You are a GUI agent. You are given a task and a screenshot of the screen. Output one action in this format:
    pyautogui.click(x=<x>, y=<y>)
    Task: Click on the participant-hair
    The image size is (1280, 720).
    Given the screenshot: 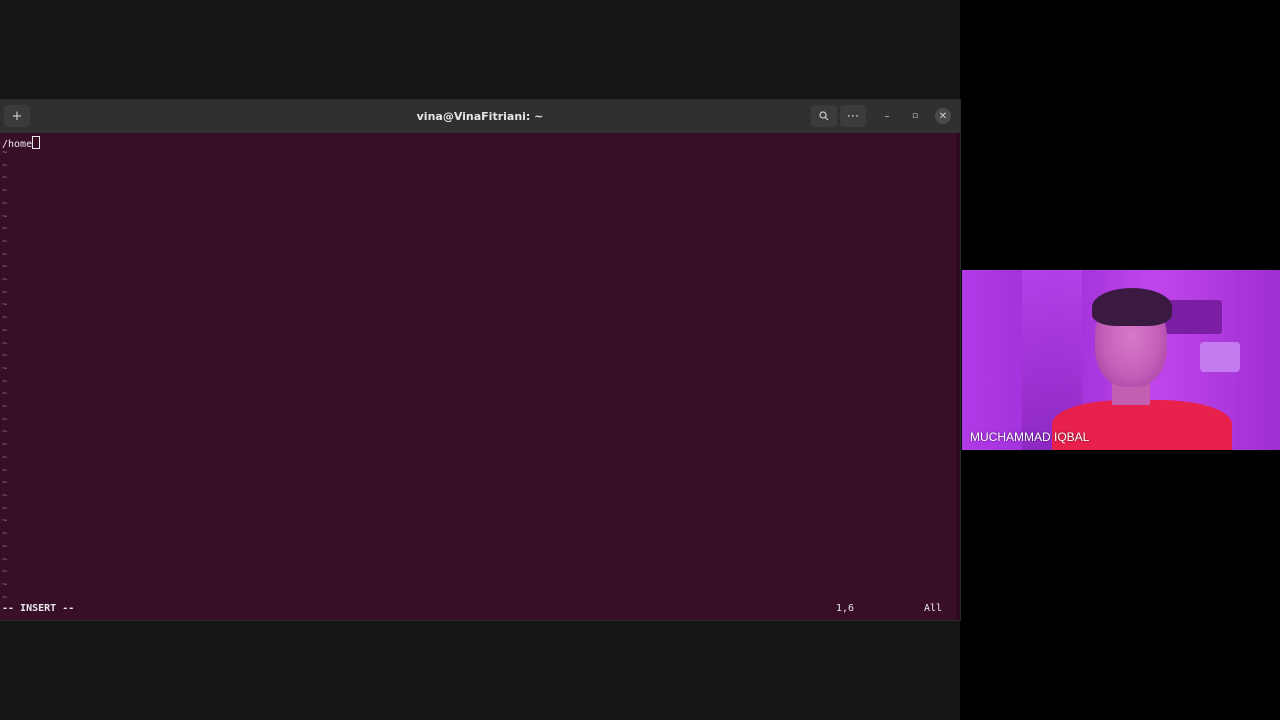 What is the action you would take?
    pyautogui.click(x=1132, y=307)
    